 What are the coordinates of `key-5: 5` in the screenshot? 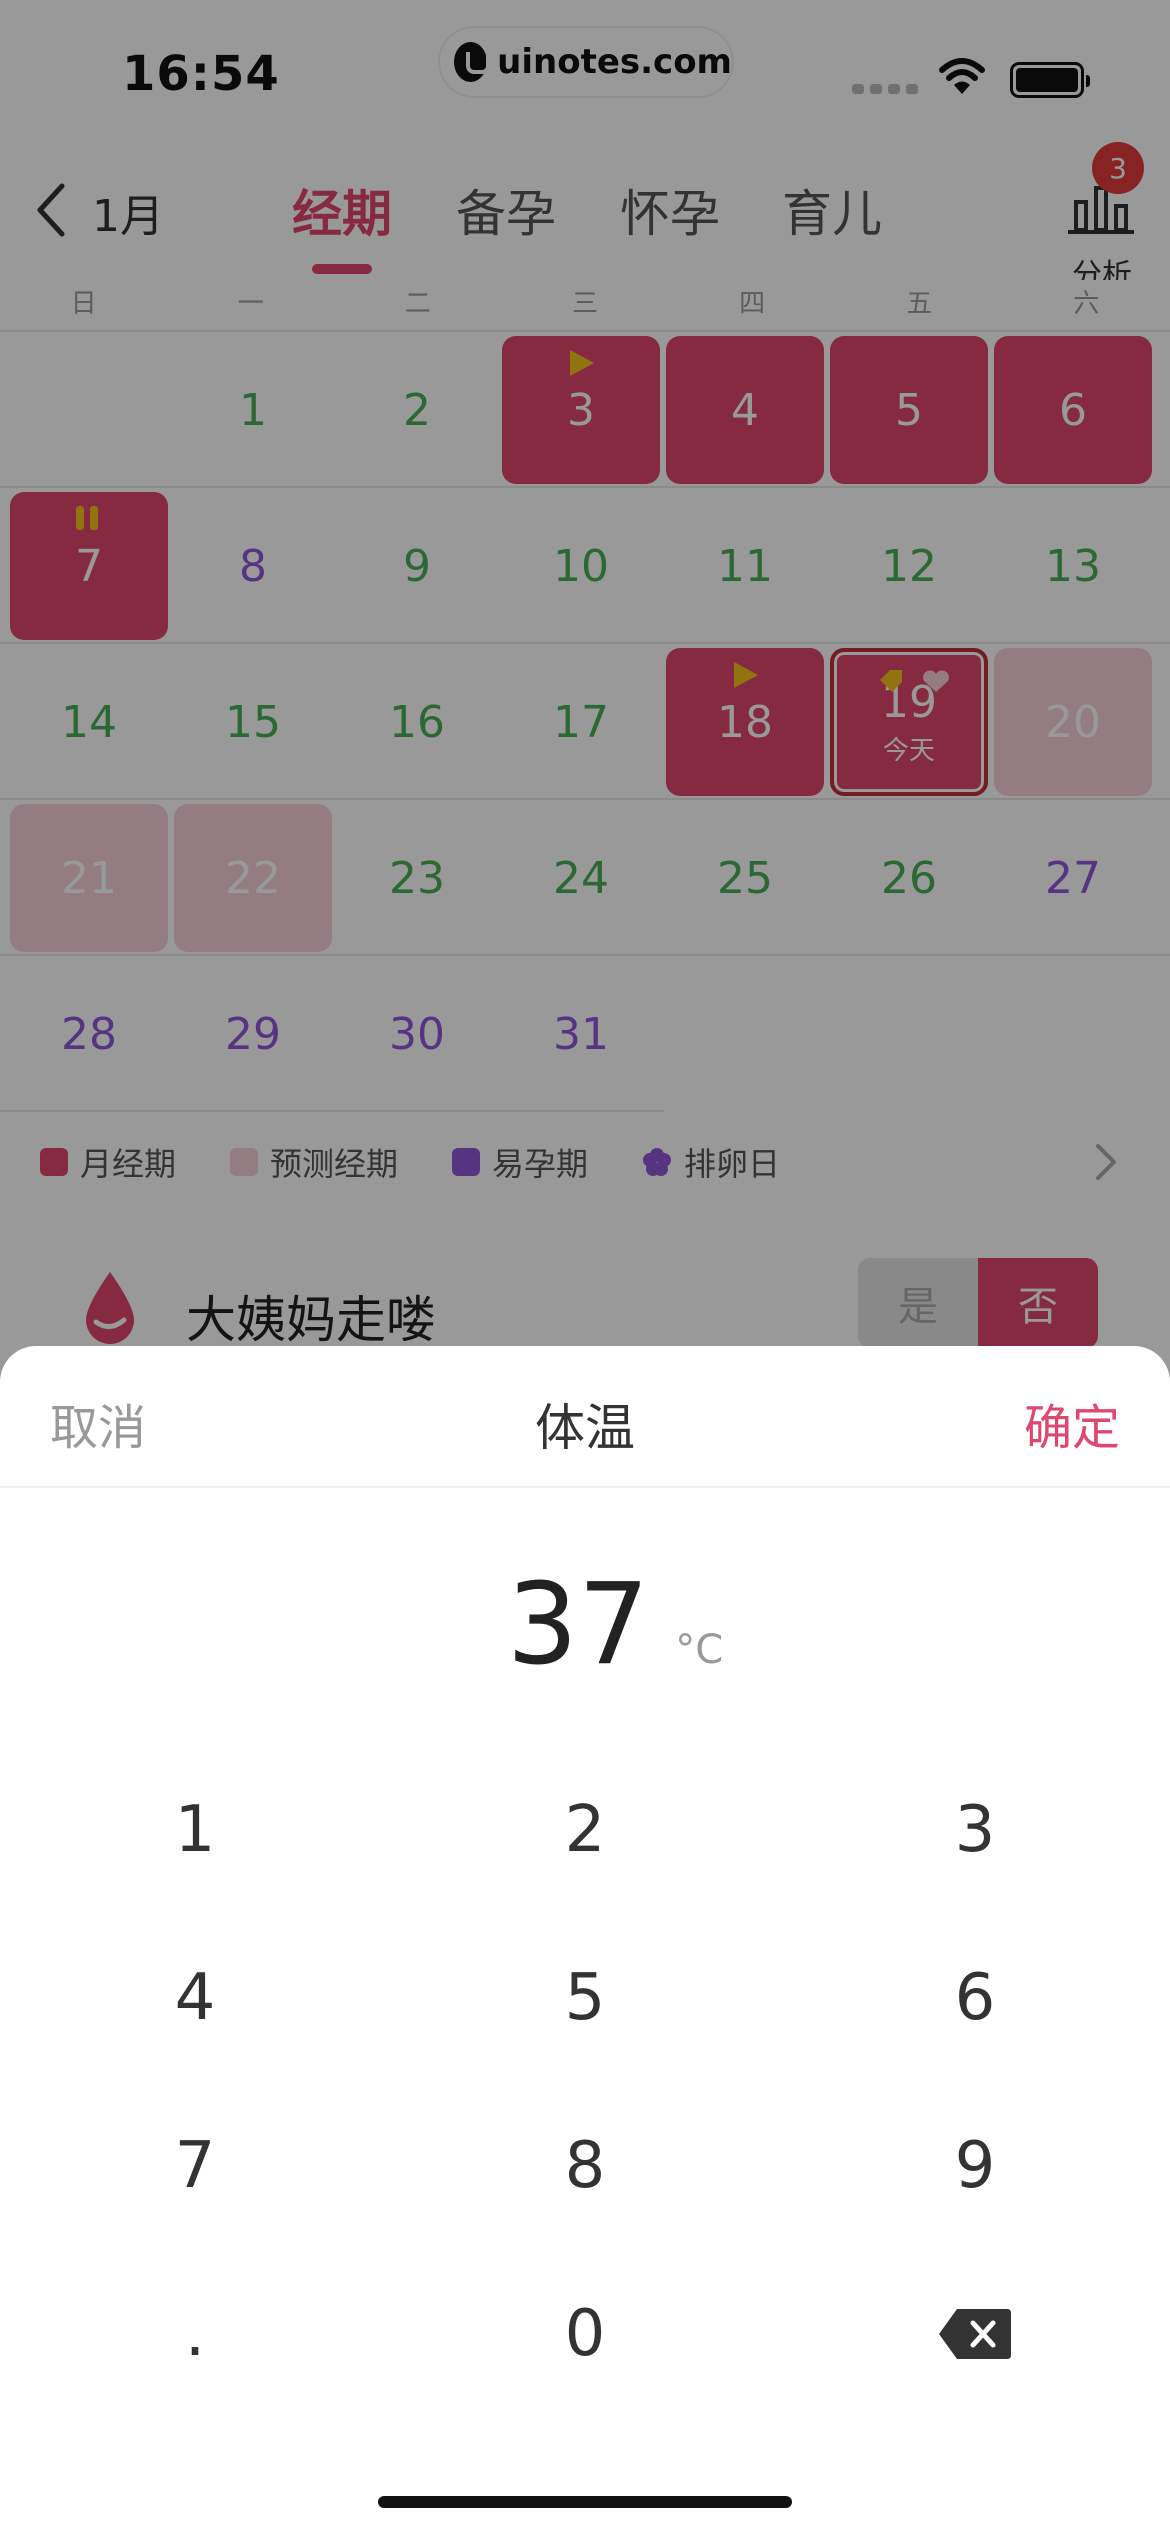 It's located at (585, 1998).